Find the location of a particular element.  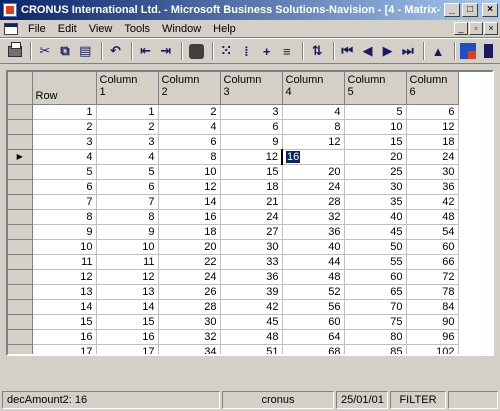

maximize-button: □ is located at coordinates (470, 10).